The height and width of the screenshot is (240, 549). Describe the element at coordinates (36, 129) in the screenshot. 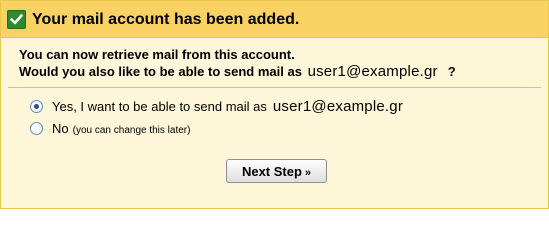

I see `radio-no` at that location.